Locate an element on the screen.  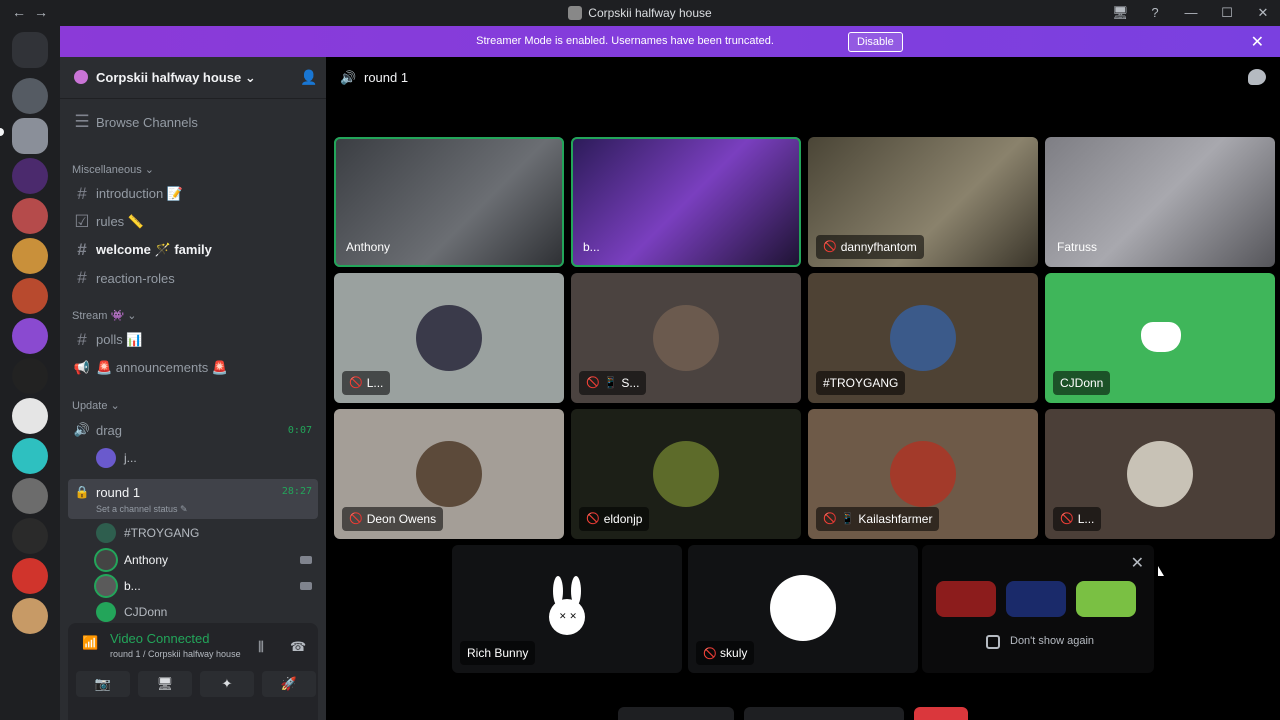
guild-name: Corpskii halfway house ⌄ is located at coordinates (176, 78).